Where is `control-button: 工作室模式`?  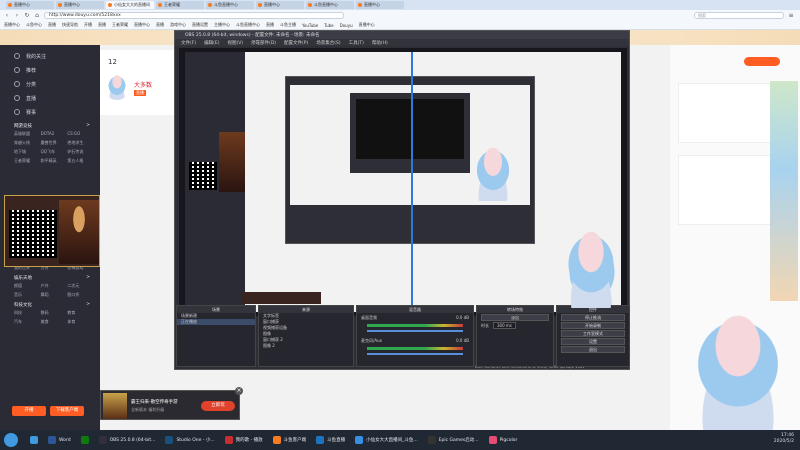 control-button: 工作室模式 is located at coordinates (593, 333).